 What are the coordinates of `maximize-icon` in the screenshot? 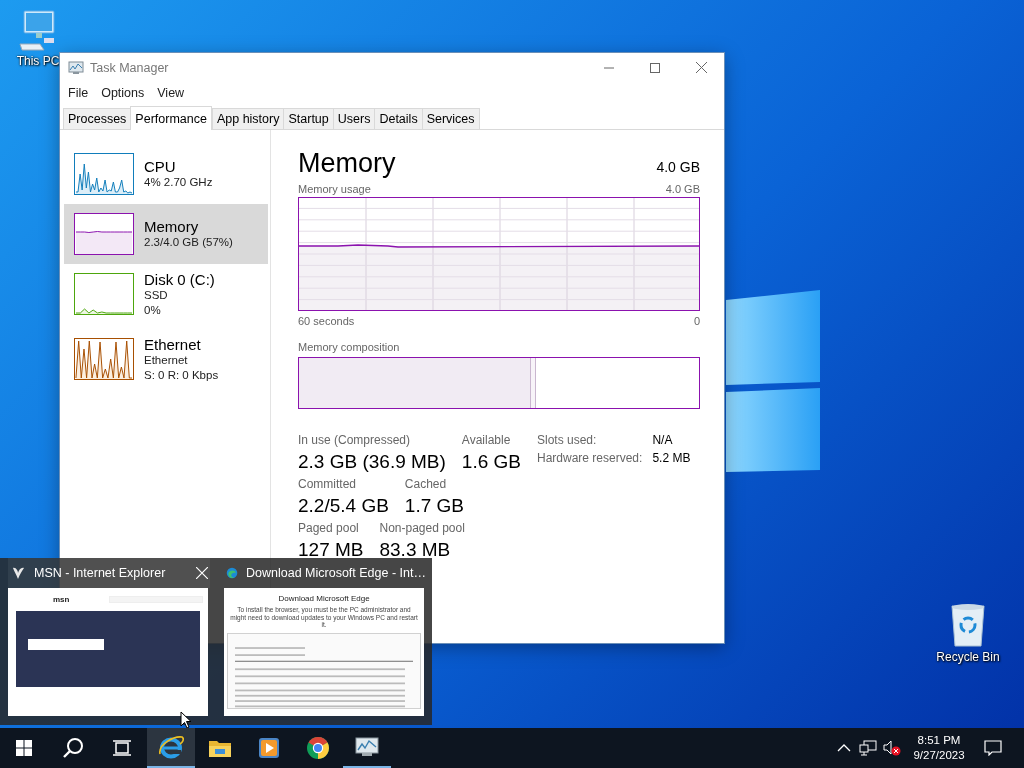 It's located at (655, 67).